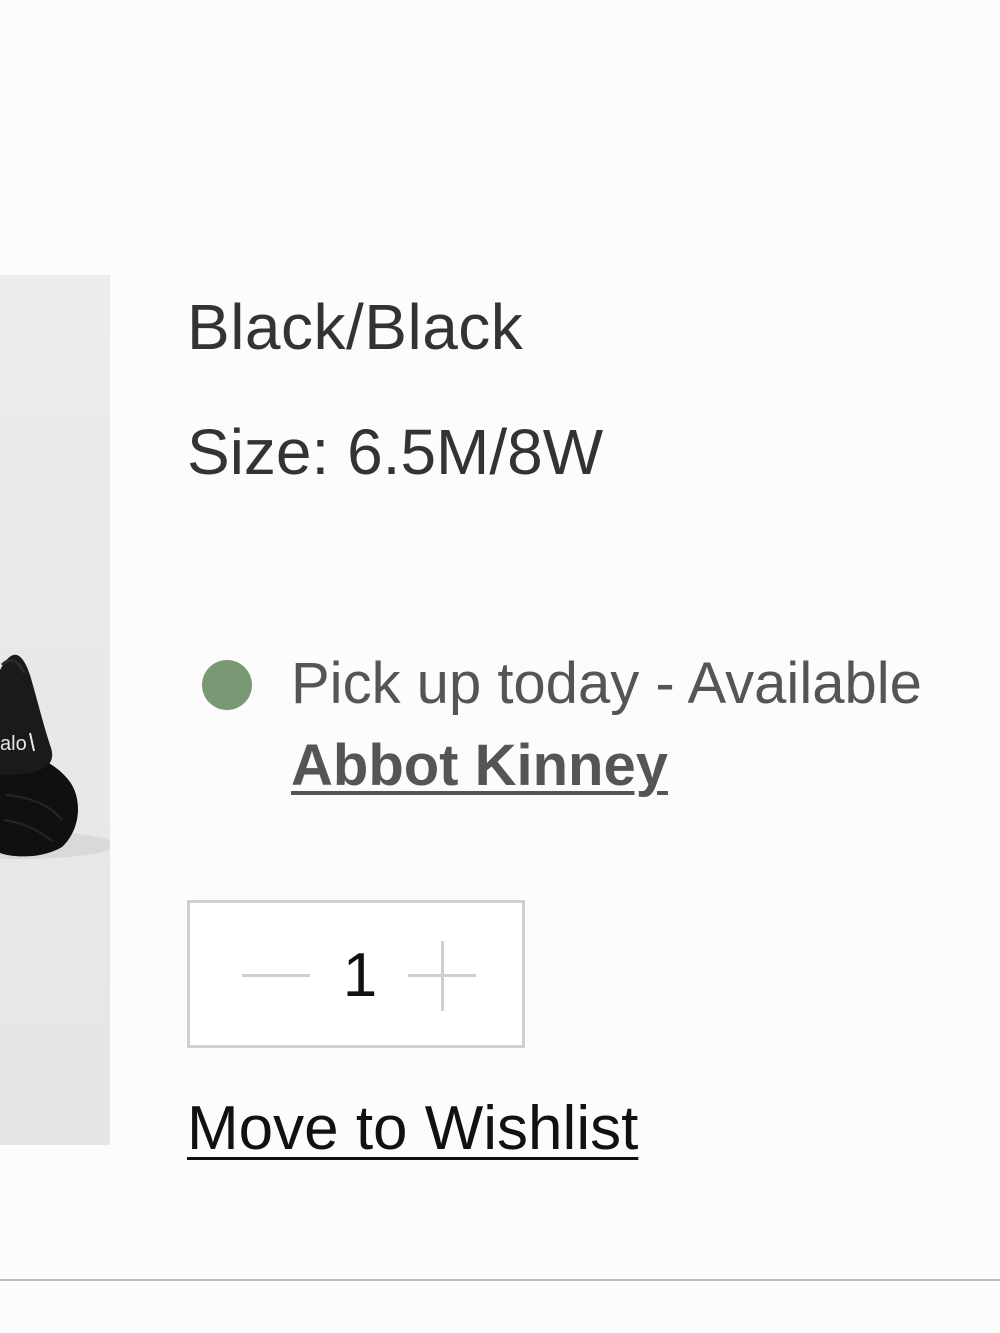 The height and width of the screenshot is (1333, 1000). What do you see at coordinates (355, 327) in the screenshot?
I see `product-color: Black/Black` at bounding box center [355, 327].